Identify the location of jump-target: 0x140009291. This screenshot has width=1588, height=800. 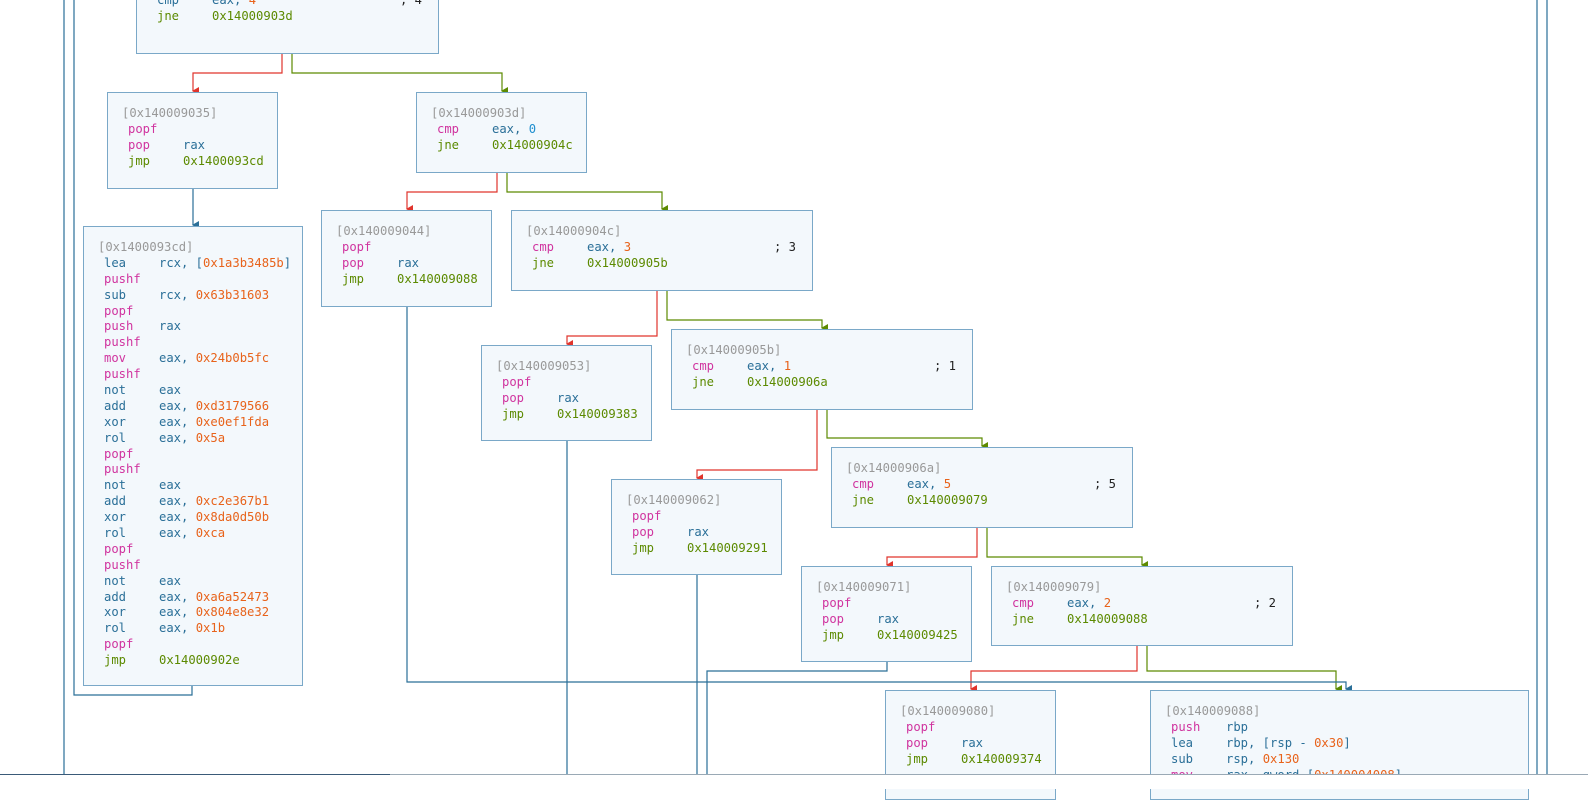
(727, 548).